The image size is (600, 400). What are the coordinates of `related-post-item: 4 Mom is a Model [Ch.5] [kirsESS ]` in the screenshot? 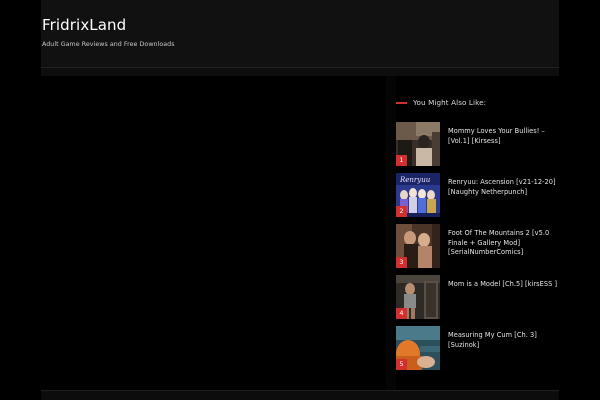 It's located at (477, 297).